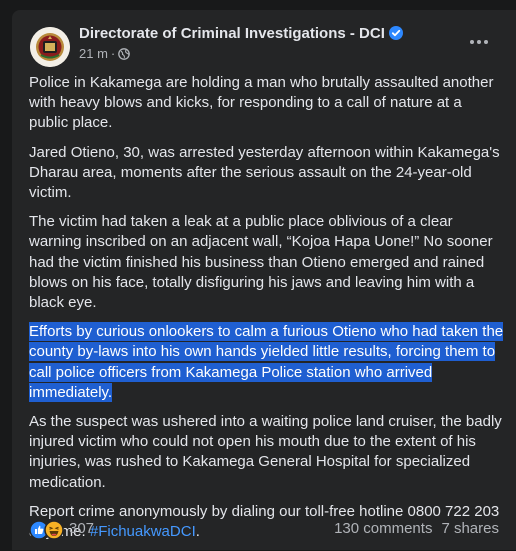 This screenshot has width=516, height=551. What do you see at coordinates (93, 53) in the screenshot?
I see `post-timestamp: 21 m` at bounding box center [93, 53].